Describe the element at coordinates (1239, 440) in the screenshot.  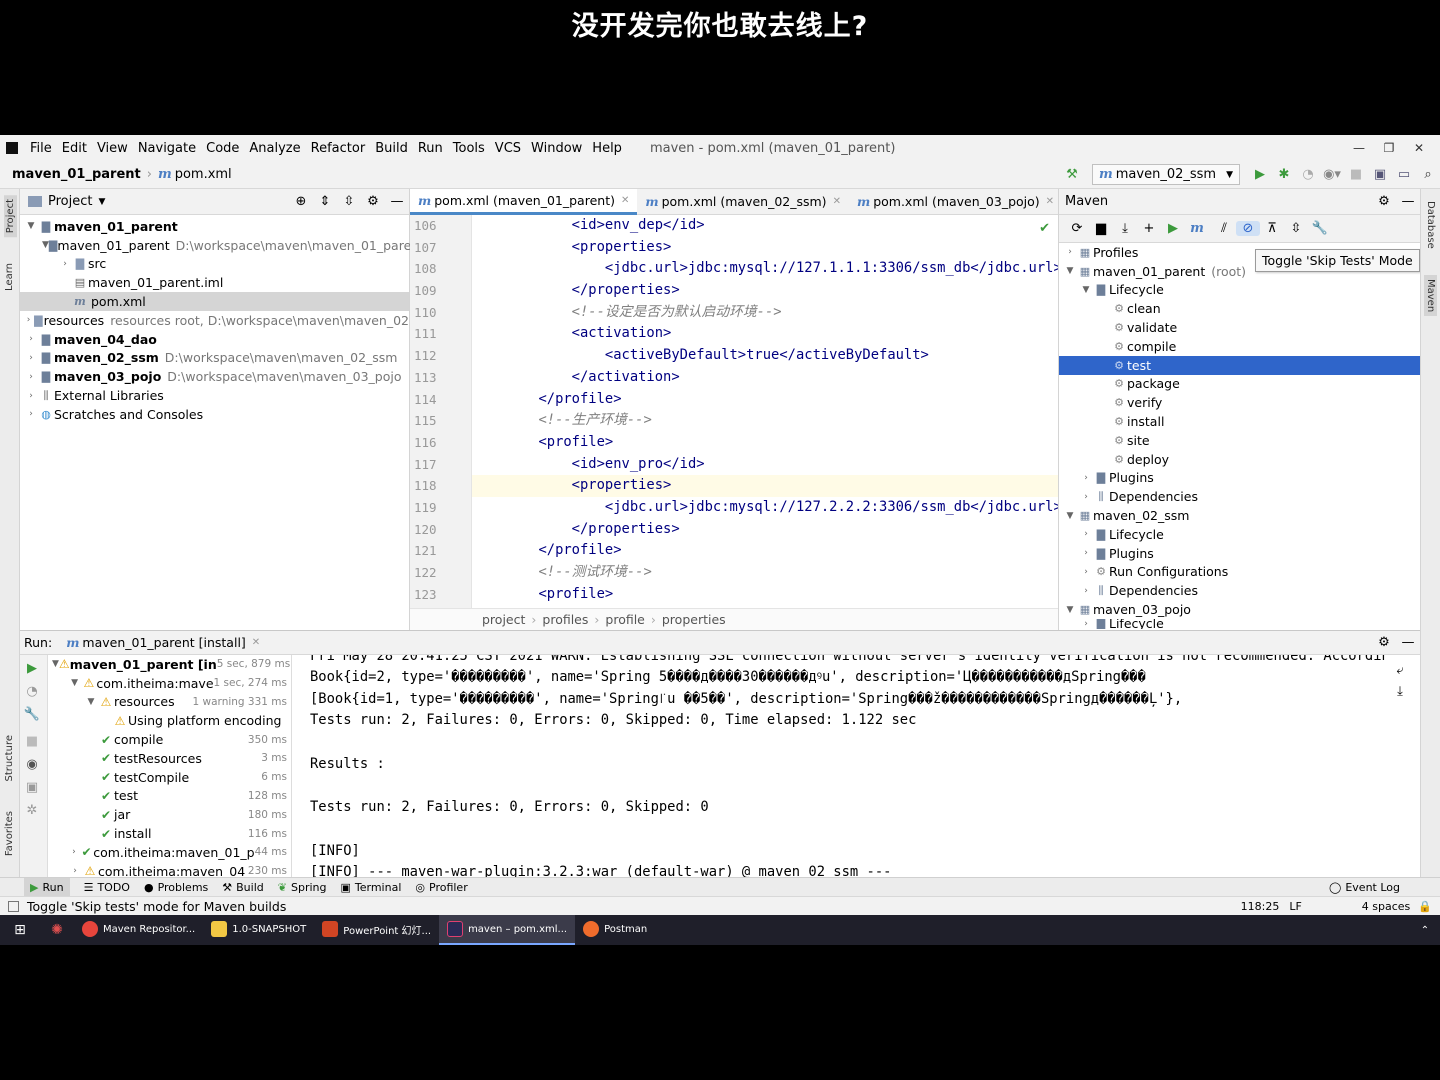
I see `lifecycle-goal: ⚙ site` at that location.